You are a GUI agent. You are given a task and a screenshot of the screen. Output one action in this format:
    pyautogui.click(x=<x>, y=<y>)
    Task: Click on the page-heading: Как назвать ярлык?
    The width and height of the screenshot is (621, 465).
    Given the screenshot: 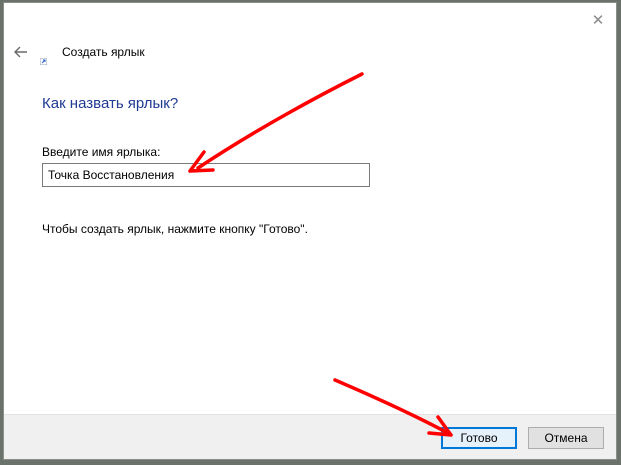 What is the action you would take?
    pyautogui.click(x=110, y=103)
    